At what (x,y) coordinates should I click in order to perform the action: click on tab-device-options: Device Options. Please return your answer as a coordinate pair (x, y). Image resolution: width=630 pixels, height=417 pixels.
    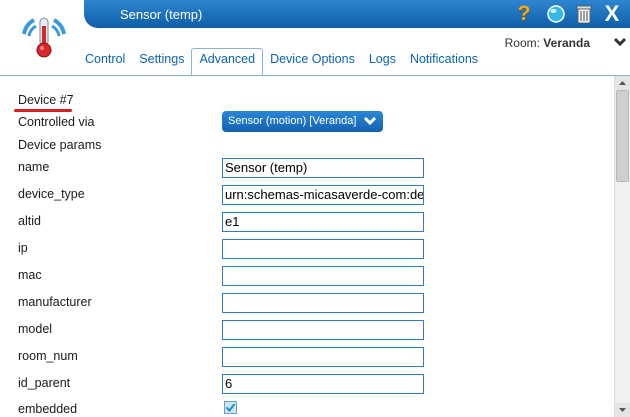
    Looking at the image, I should click on (312, 62).